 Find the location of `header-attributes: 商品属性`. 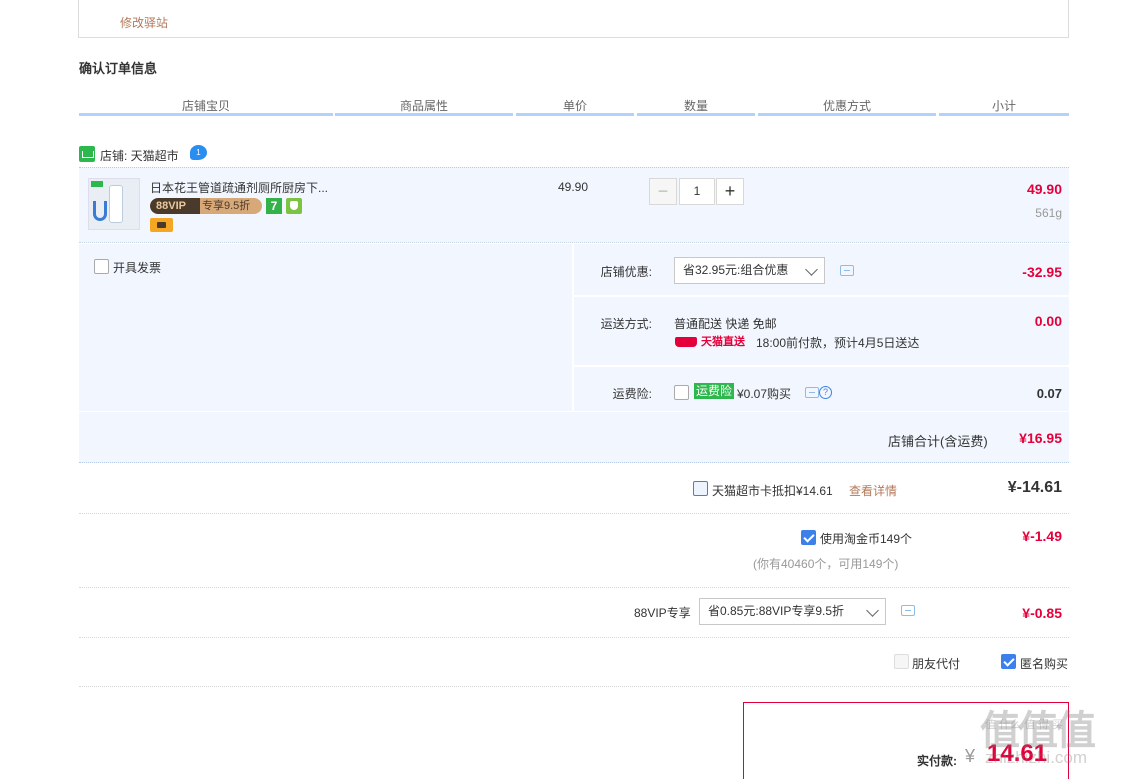

header-attributes: 商品属性 is located at coordinates (423, 106).